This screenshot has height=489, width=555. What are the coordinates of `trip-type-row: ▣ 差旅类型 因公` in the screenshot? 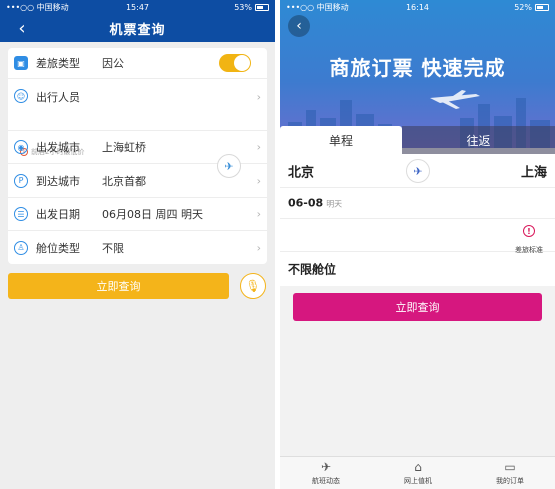 It's located at (137, 63).